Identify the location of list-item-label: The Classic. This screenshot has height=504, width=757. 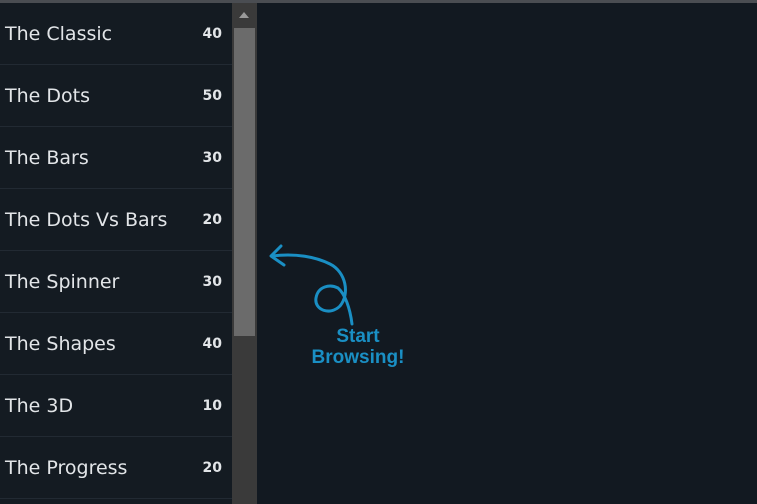
(59, 33).